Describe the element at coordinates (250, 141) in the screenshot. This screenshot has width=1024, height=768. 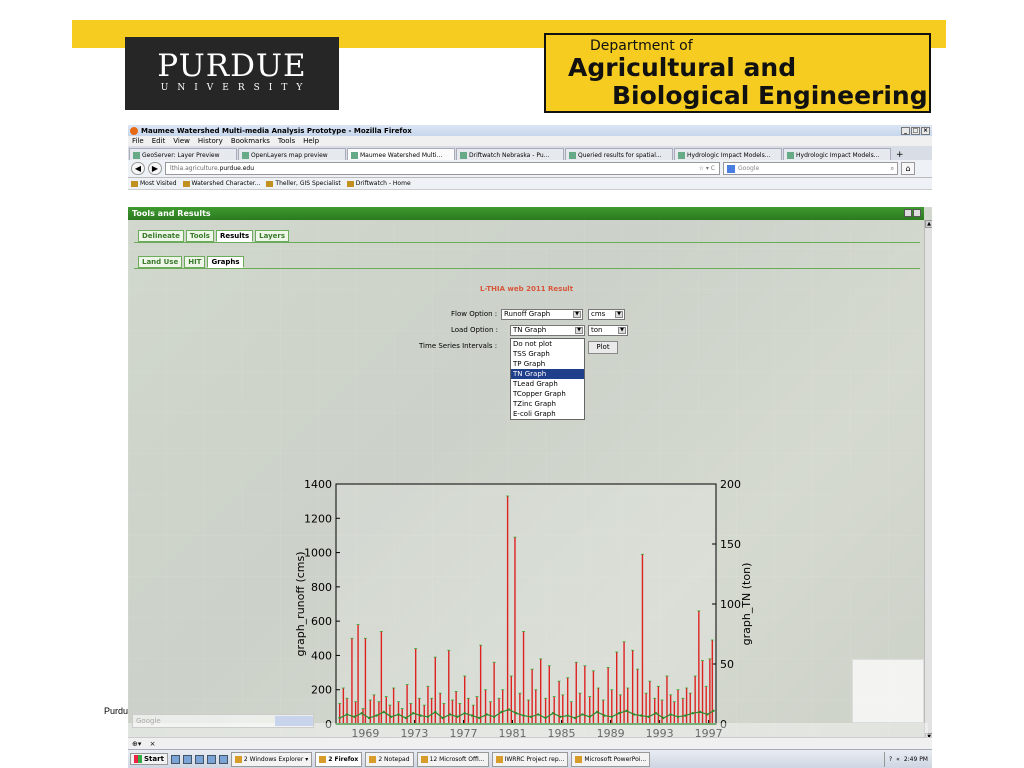
I see `menu-item-bookmarks: Bookmarks` at that location.